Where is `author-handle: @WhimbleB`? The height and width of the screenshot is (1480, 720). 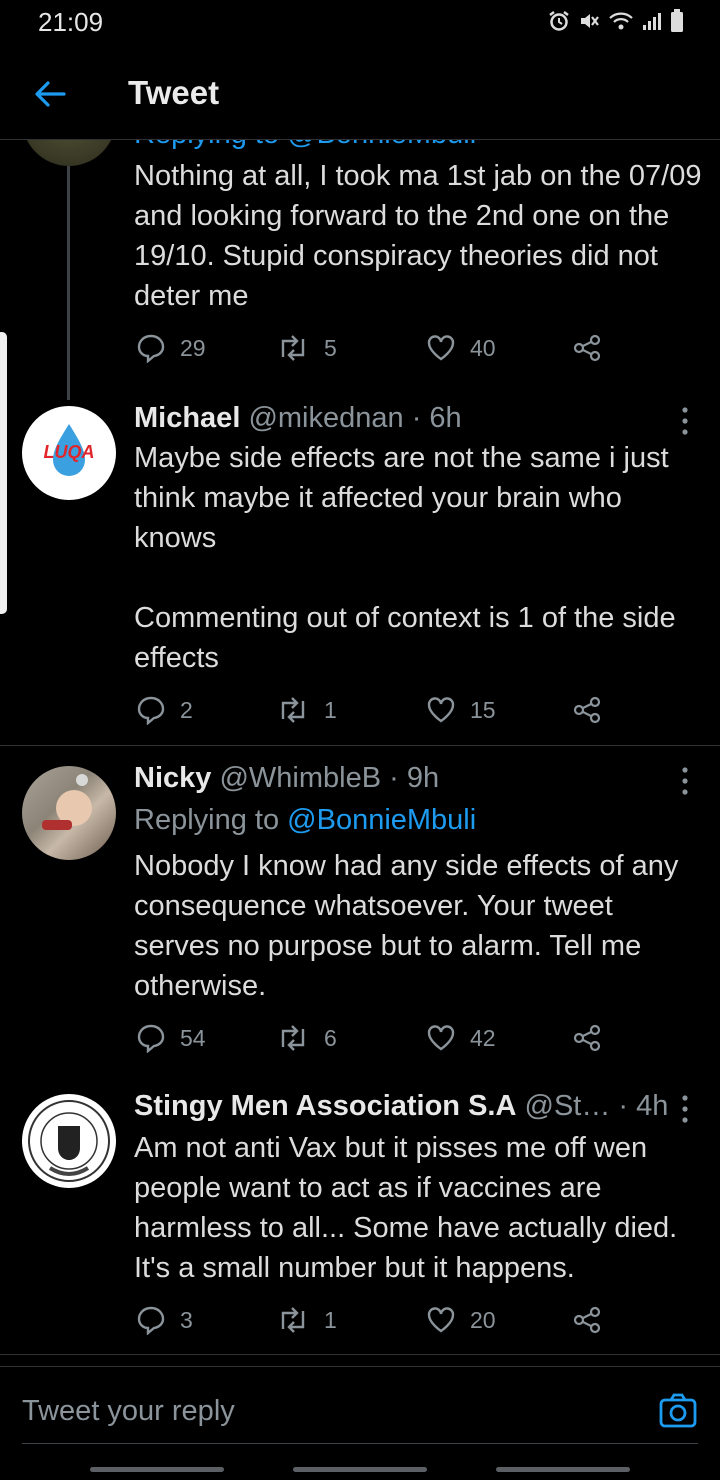 author-handle: @WhimbleB is located at coordinates (300, 778).